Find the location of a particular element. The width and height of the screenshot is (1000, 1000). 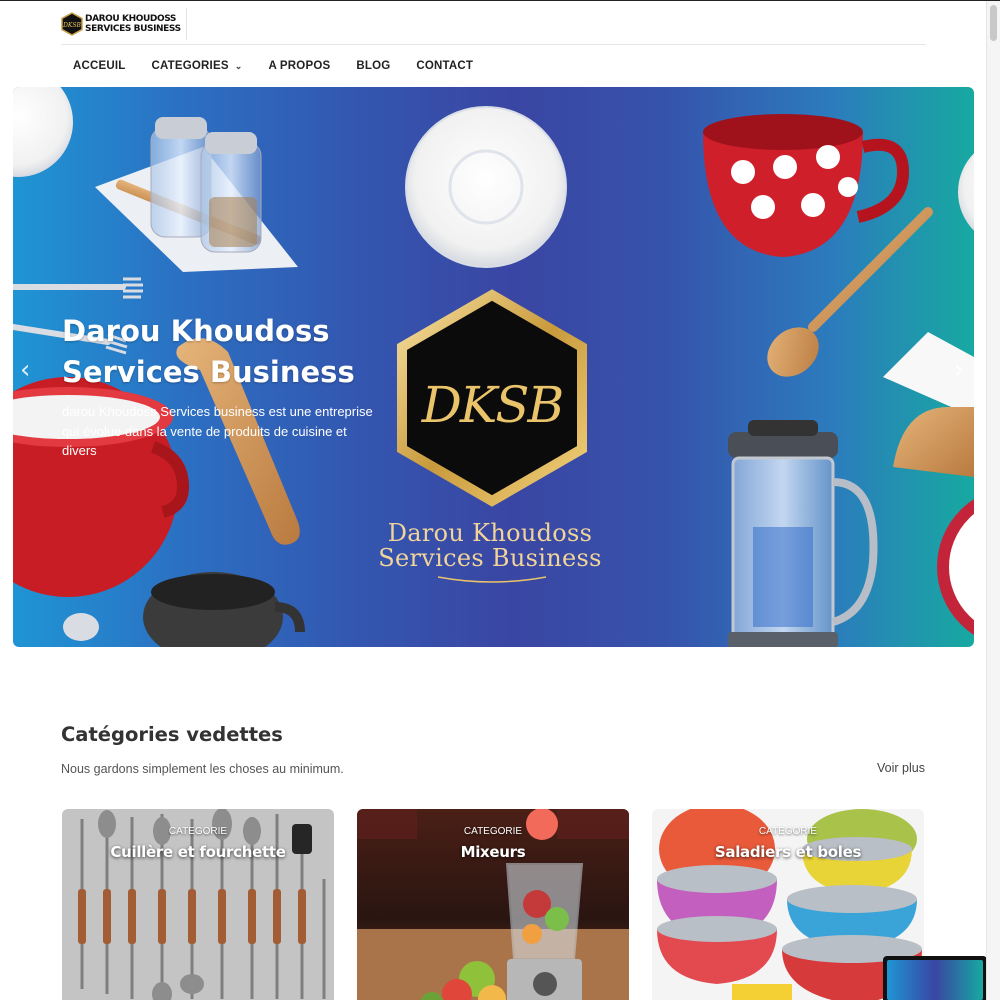

cutlery-image is located at coordinates (198, 904).